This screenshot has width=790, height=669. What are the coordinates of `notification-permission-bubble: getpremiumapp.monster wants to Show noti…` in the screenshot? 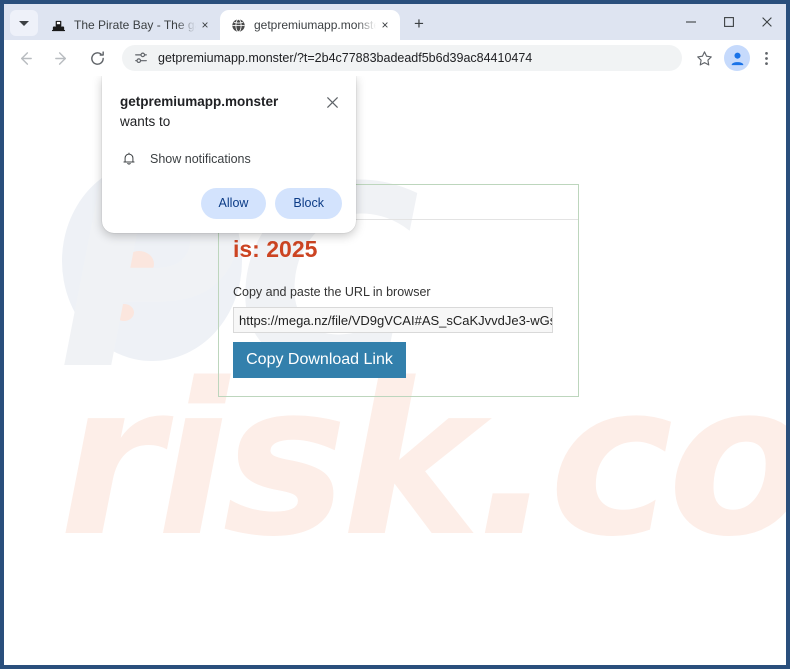 It's located at (229, 154).